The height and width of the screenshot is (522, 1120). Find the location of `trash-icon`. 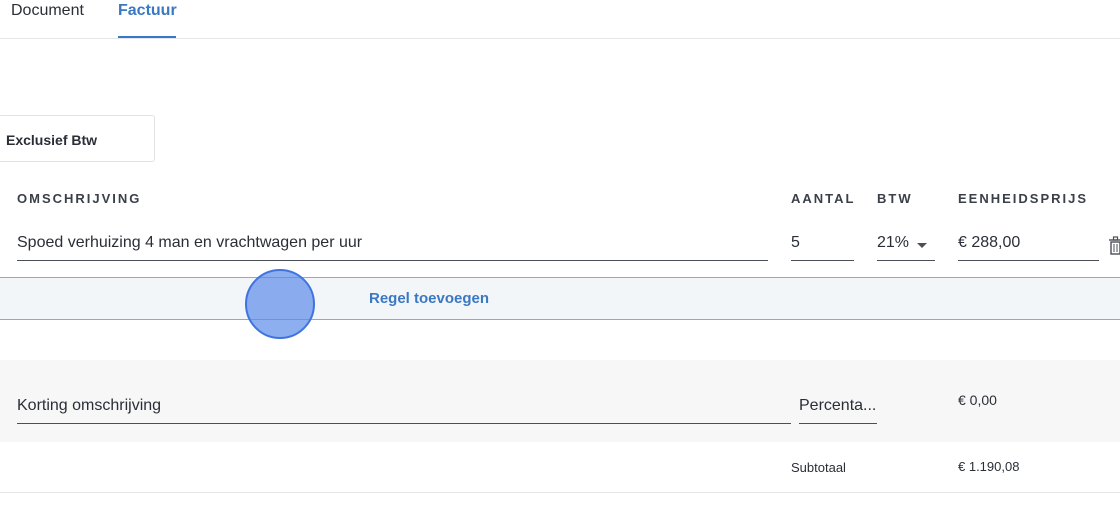

trash-icon is located at coordinates (1114, 245).